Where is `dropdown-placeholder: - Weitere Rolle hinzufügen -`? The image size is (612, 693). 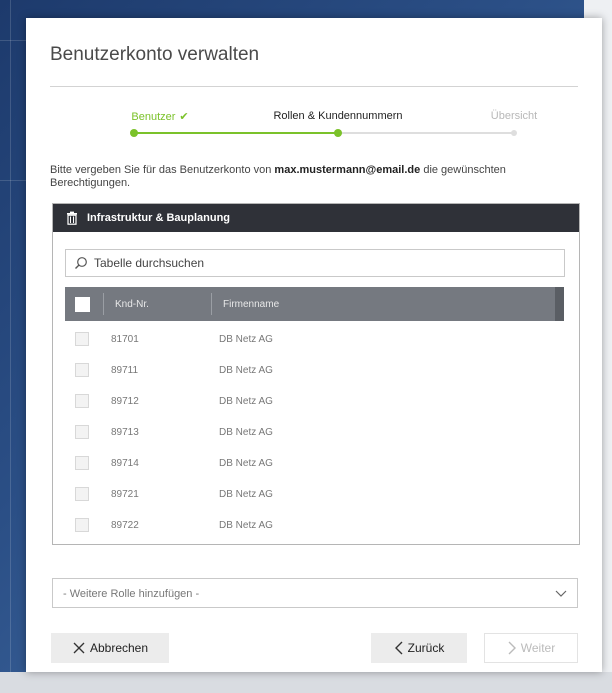 dropdown-placeholder: - Weitere Rolle hinzufügen - is located at coordinates (131, 594).